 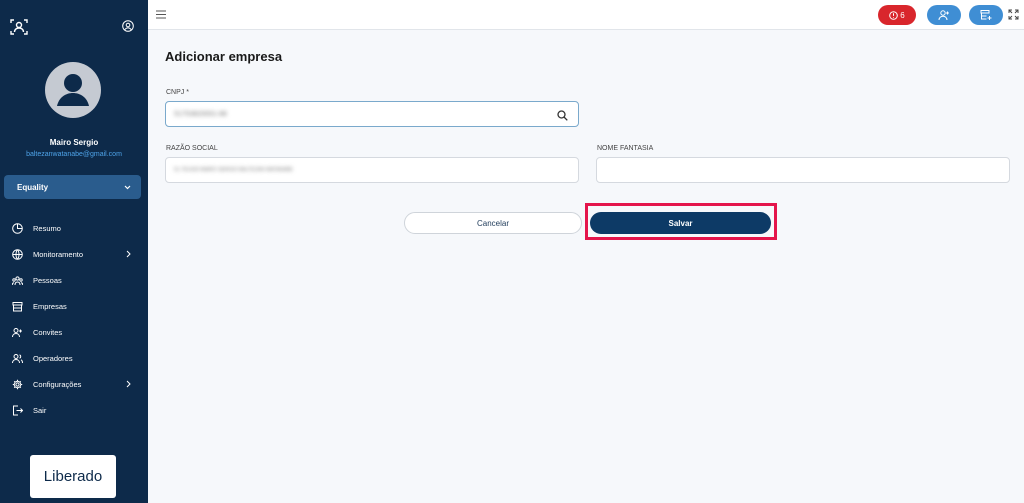 I want to click on add-company-button, so click(x=986, y=15).